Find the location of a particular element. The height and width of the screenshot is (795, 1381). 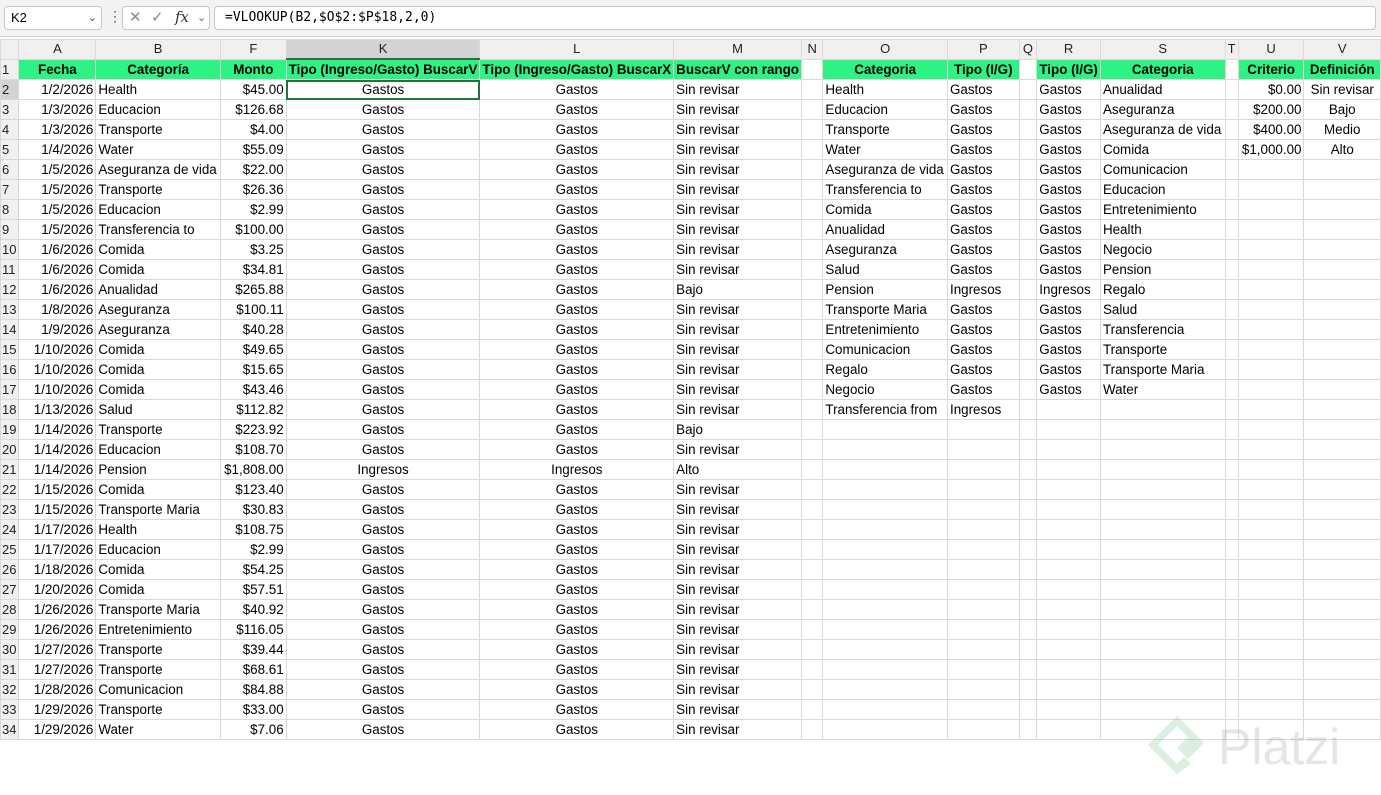

date-cell: 1/17/2026 is located at coordinates (57, 549).